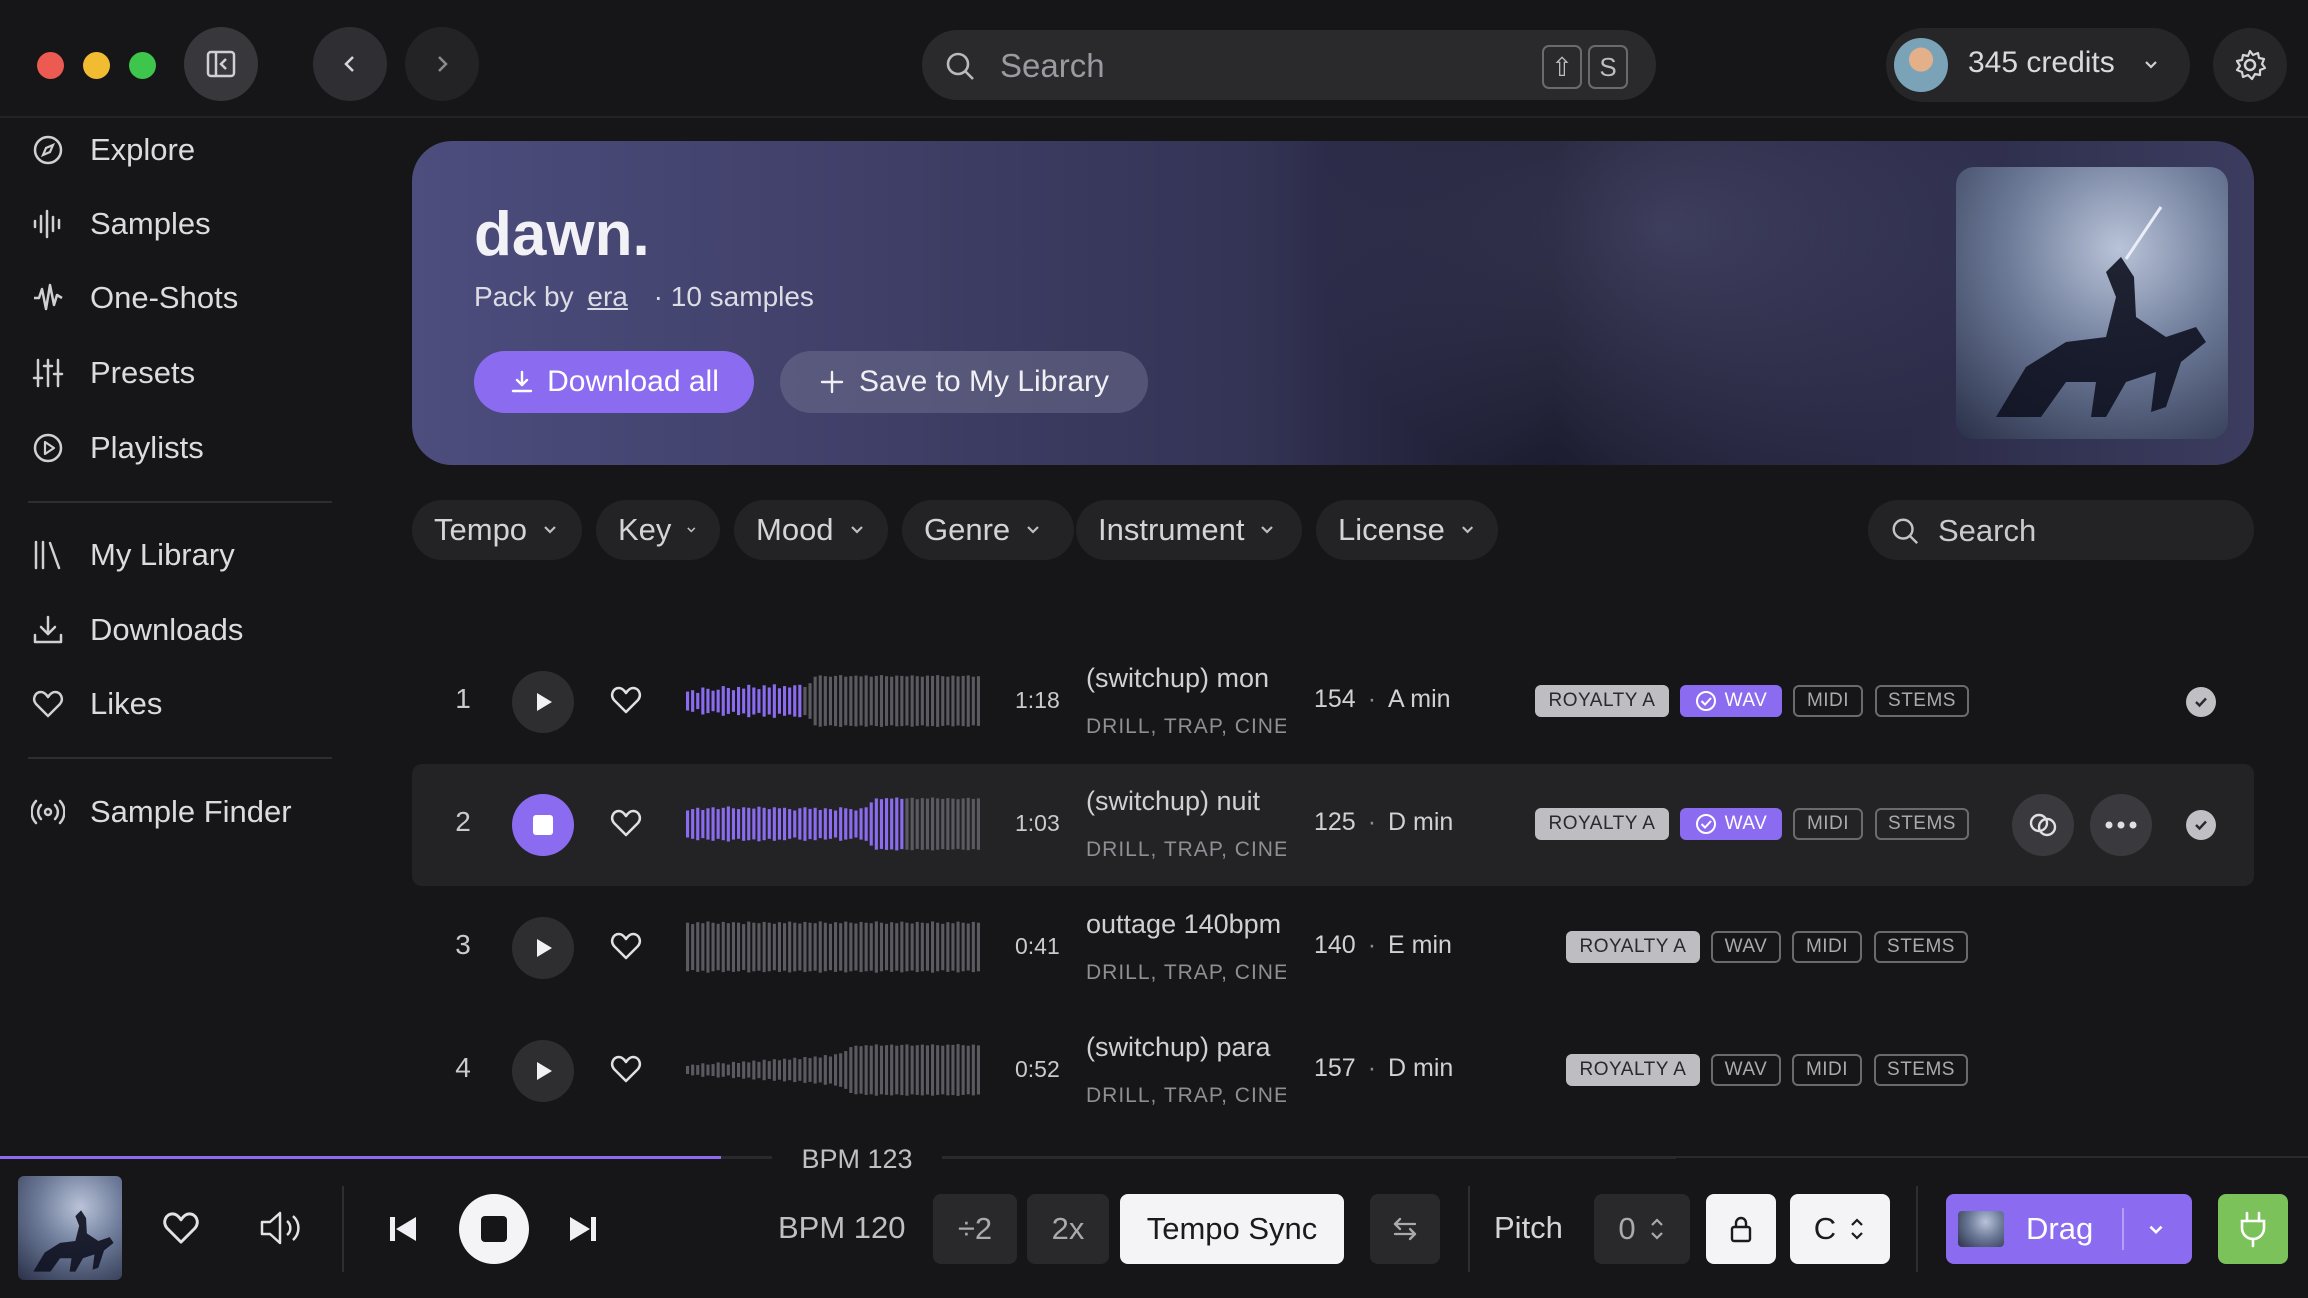 The height and width of the screenshot is (1298, 2308). I want to click on settings-button, so click(2250, 65).